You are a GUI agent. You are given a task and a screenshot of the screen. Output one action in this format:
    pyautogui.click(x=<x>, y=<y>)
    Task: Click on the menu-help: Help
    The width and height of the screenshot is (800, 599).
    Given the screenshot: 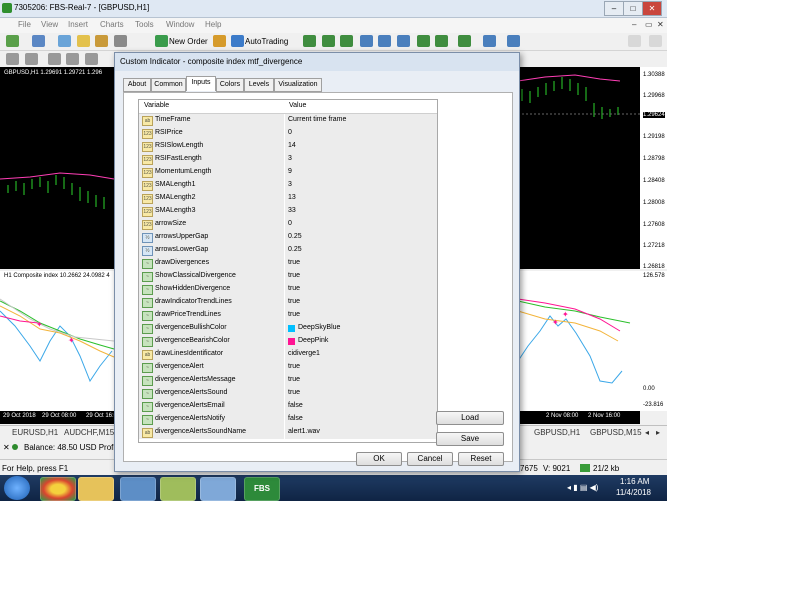 What is the action you would take?
    pyautogui.click(x=213, y=24)
    